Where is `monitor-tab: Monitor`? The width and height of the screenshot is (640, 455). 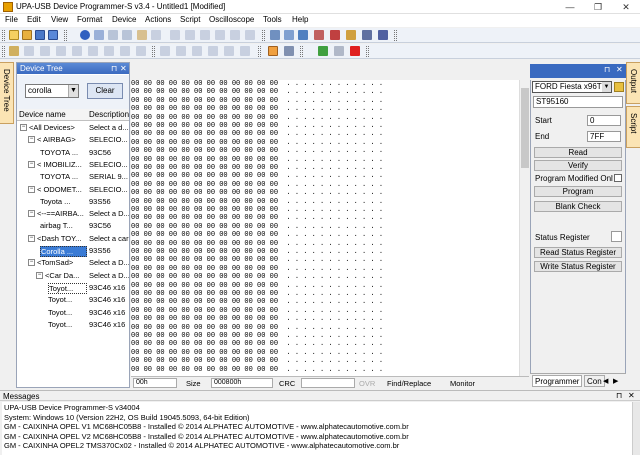 monitor-tab: Monitor is located at coordinates (462, 383).